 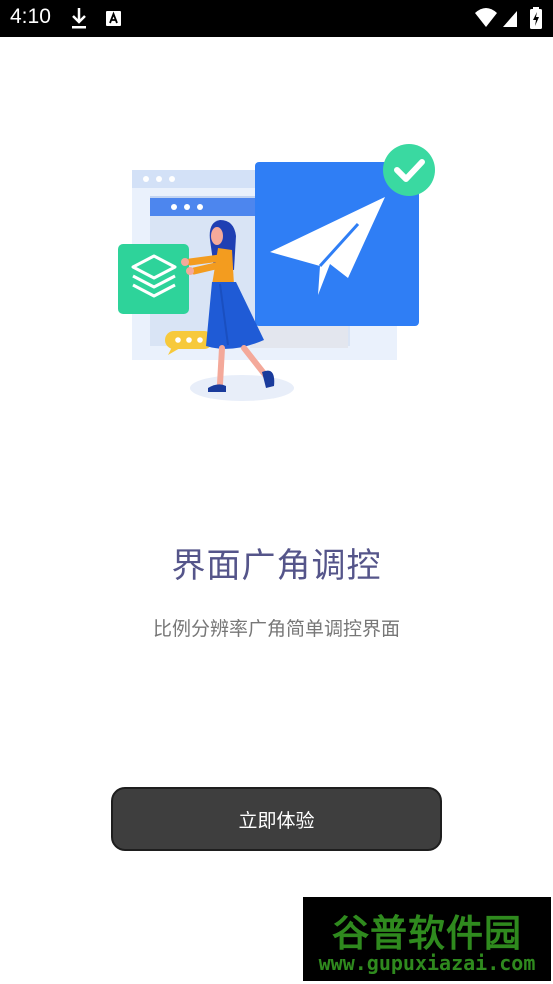 I want to click on layers-card-illustration, so click(x=153, y=279).